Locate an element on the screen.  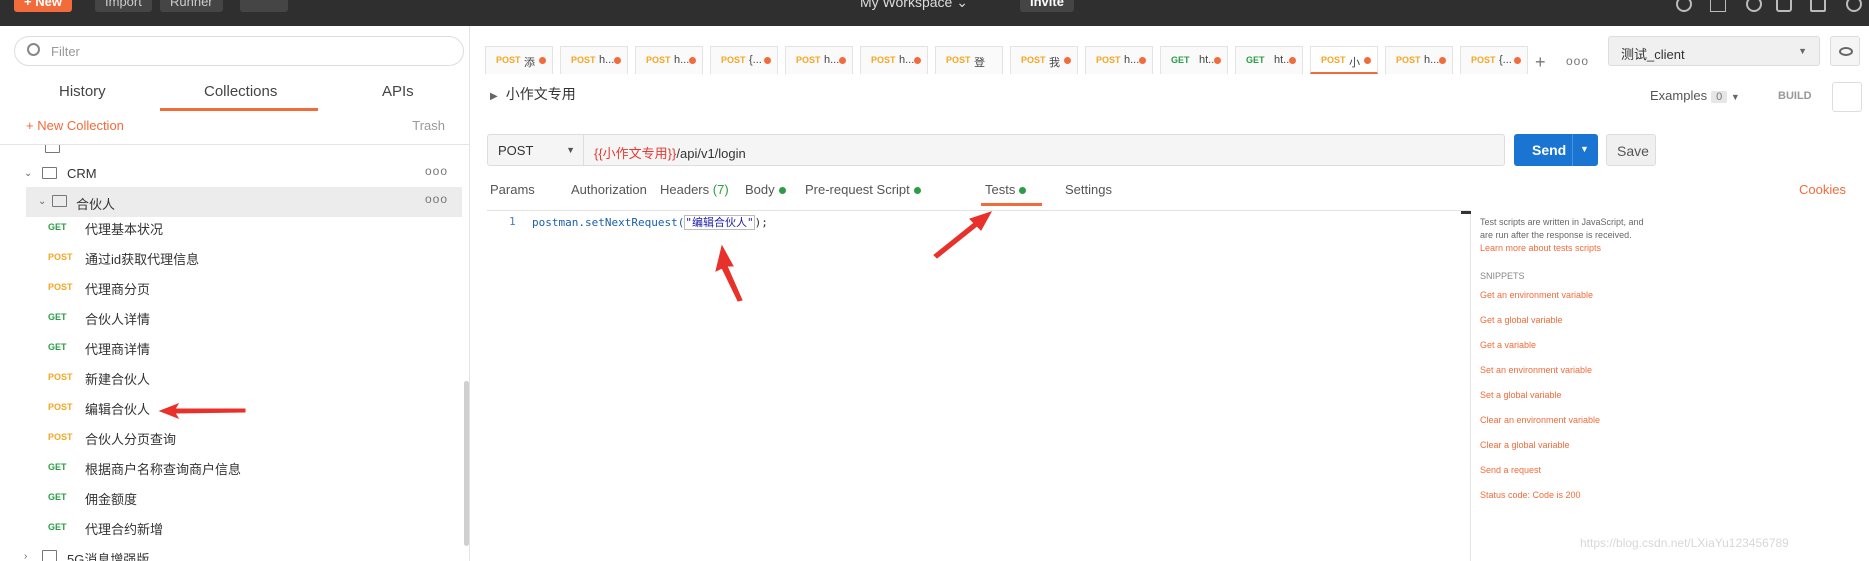
snippet-item: Set a global variable is located at coordinates (1521, 395).